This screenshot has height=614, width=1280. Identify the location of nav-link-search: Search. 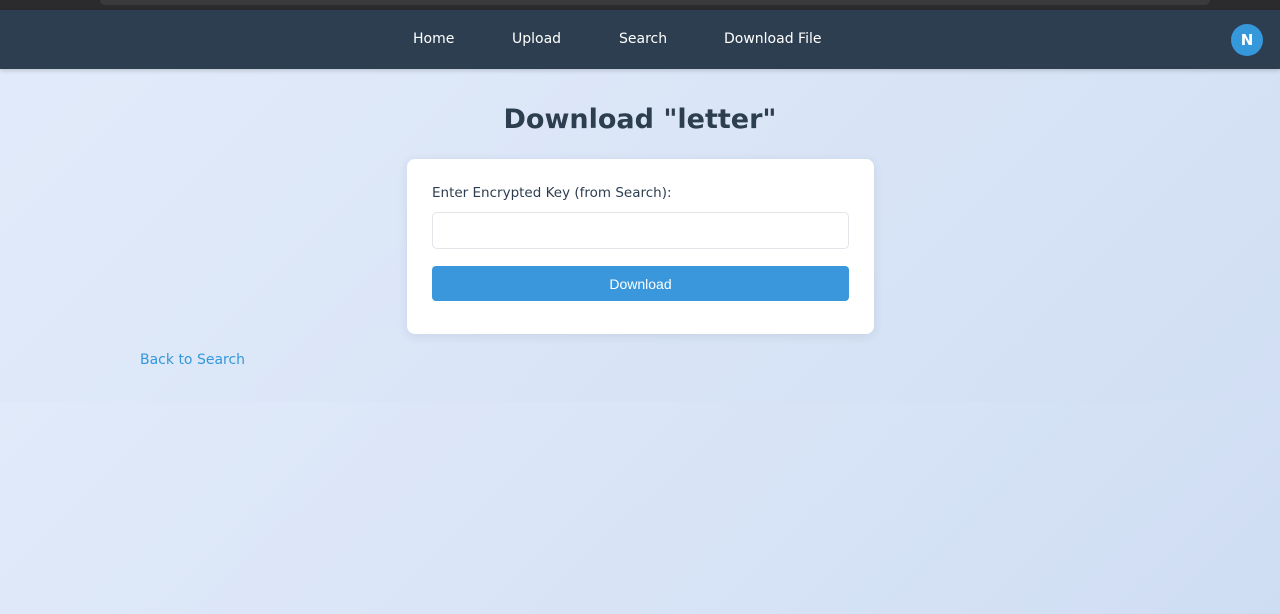
(643, 39).